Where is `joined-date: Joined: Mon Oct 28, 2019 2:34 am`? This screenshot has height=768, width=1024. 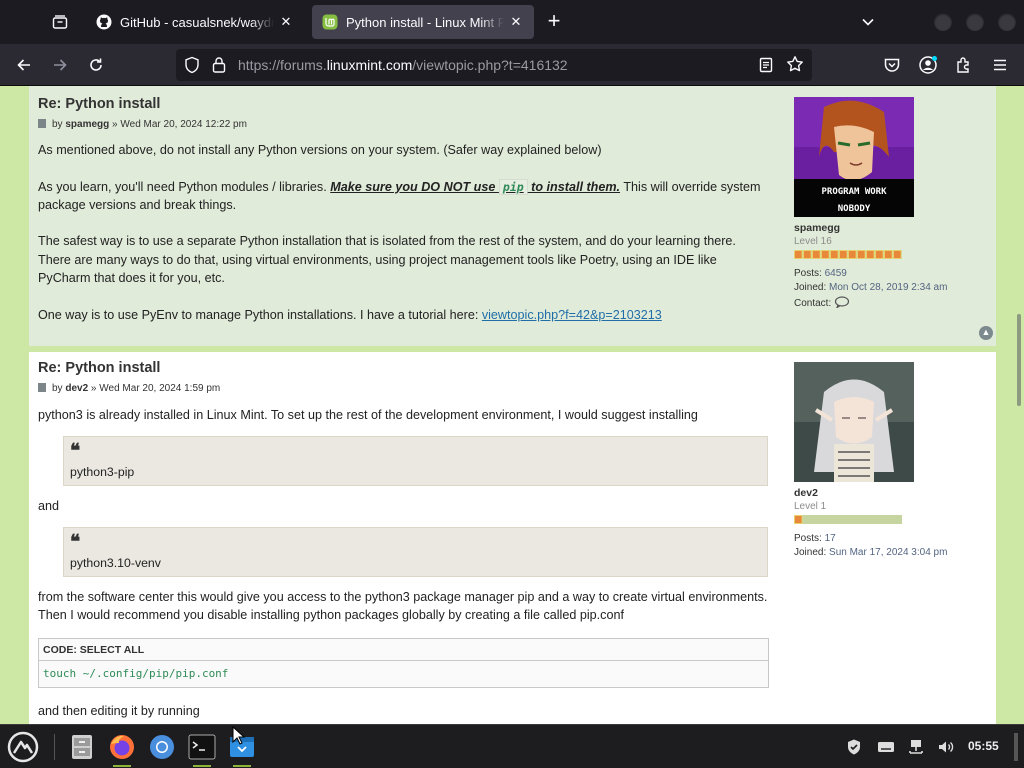 joined-date: Joined: Mon Oct 28, 2019 2:34 am is located at coordinates (870, 288).